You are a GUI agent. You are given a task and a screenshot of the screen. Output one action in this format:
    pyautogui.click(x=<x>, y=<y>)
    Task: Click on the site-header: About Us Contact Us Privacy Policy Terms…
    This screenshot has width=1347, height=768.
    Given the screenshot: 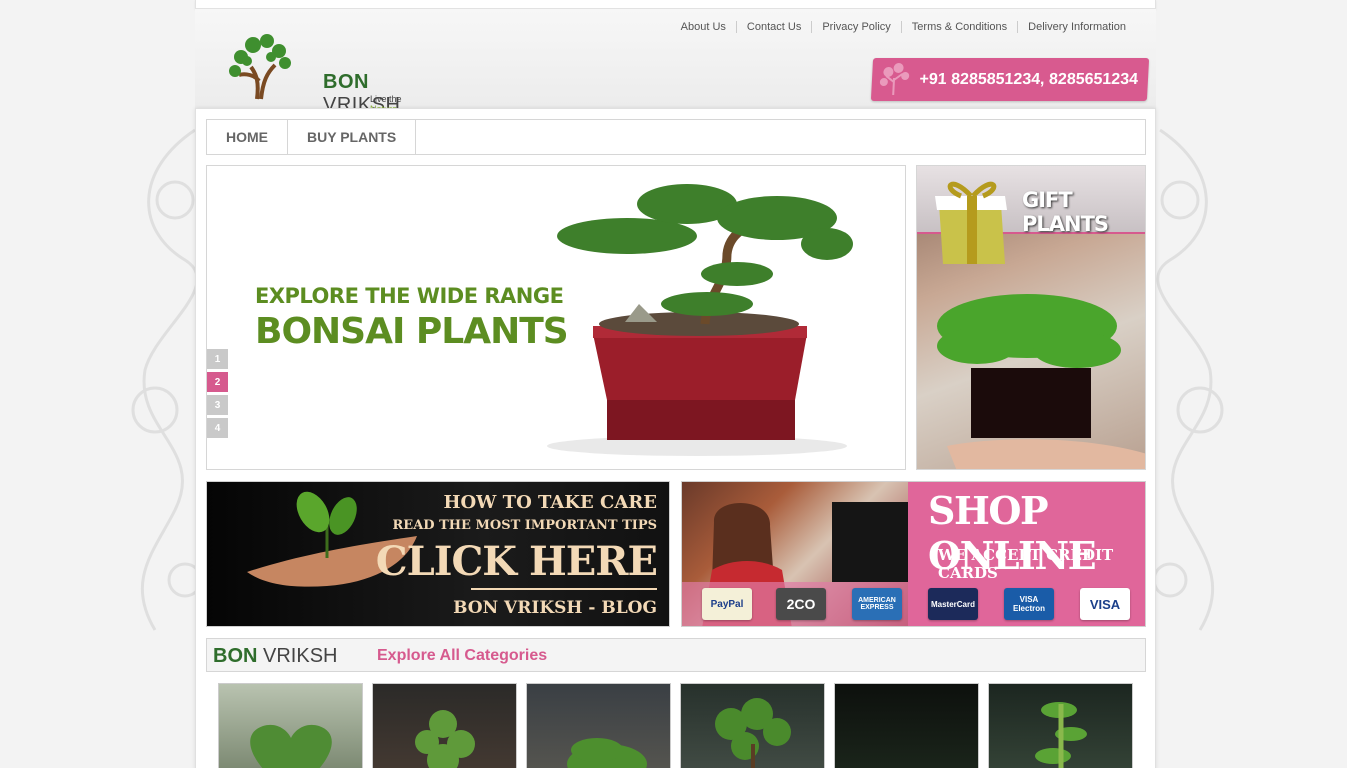 What is the action you would take?
    pyautogui.click(x=675, y=62)
    